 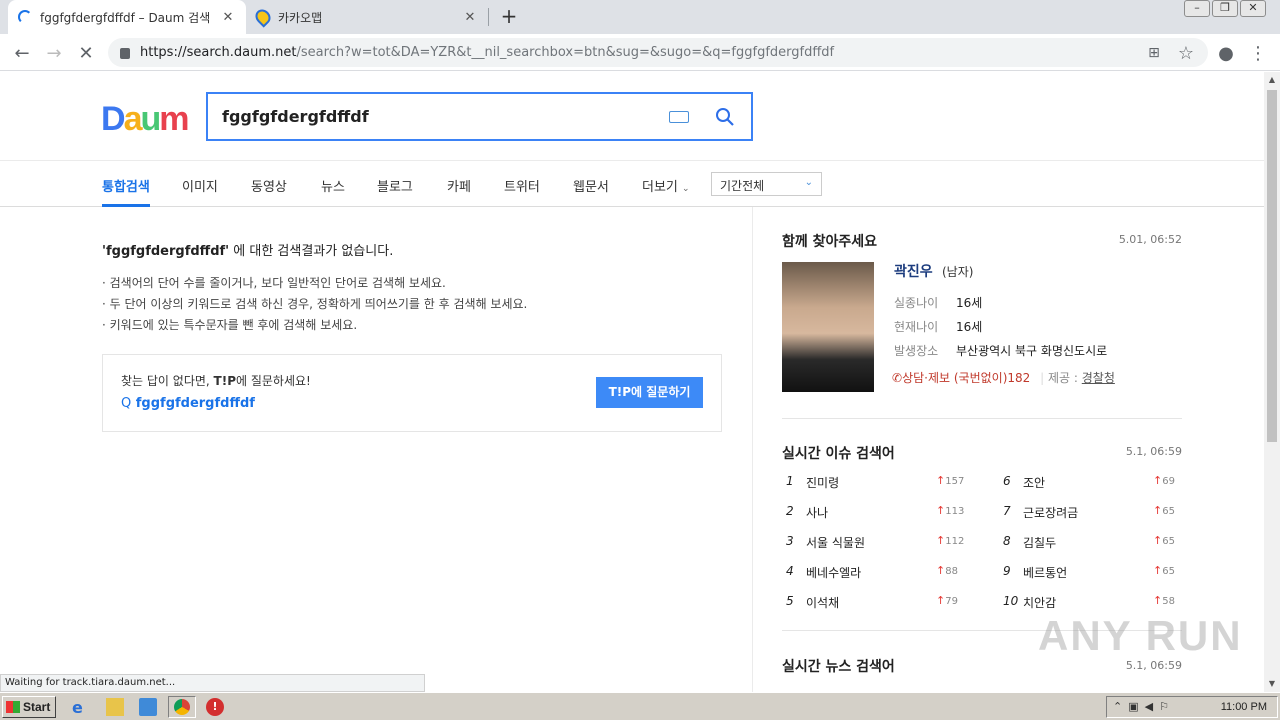 What do you see at coordinates (1164, 570) in the screenshot?
I see `rank-change: ↑65` at bounding box center [1164, 570].